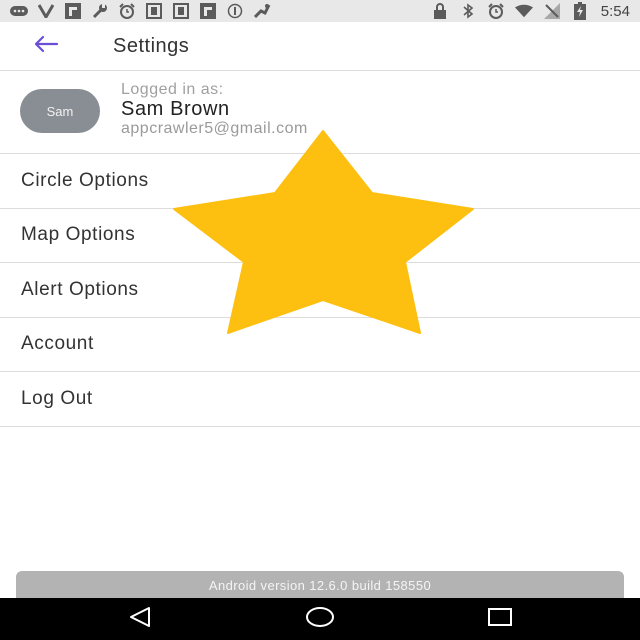 This screenshot has width=640, height=640. I want to click on nav-back-button, so click(140, 619).